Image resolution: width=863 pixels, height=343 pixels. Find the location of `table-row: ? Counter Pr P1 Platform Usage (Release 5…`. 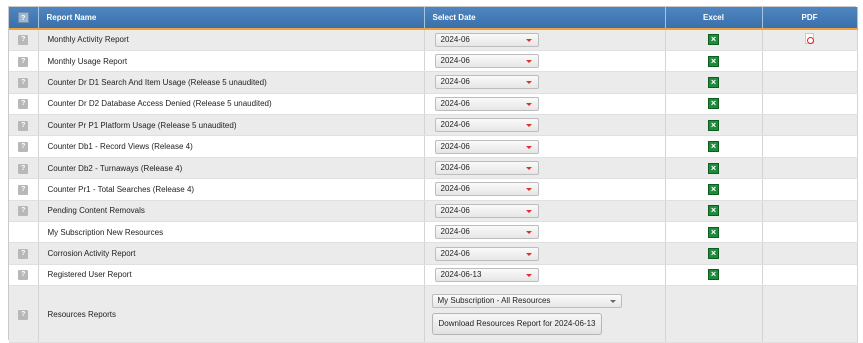

table-row: ? Counter Pr P1 Platform Usage (Release 5… is located at coordinates (433, 125).